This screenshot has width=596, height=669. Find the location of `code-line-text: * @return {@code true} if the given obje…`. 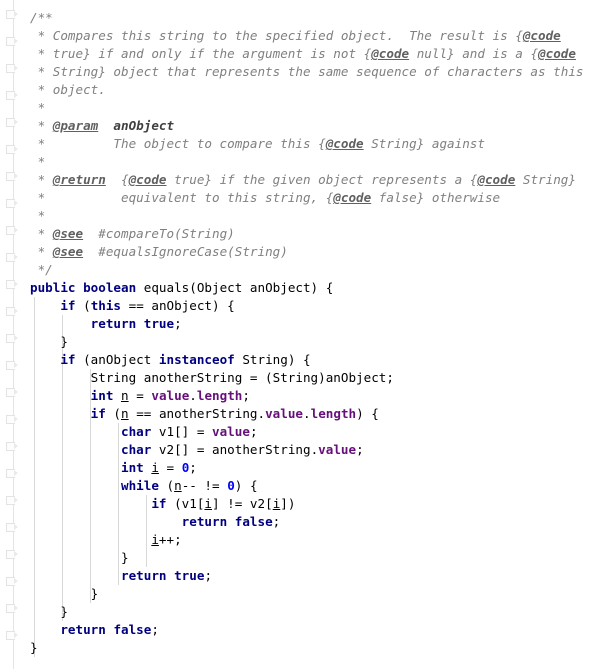

code-line-text: * @return {@code true} if the given obje… is located at coordinates (303, 180).